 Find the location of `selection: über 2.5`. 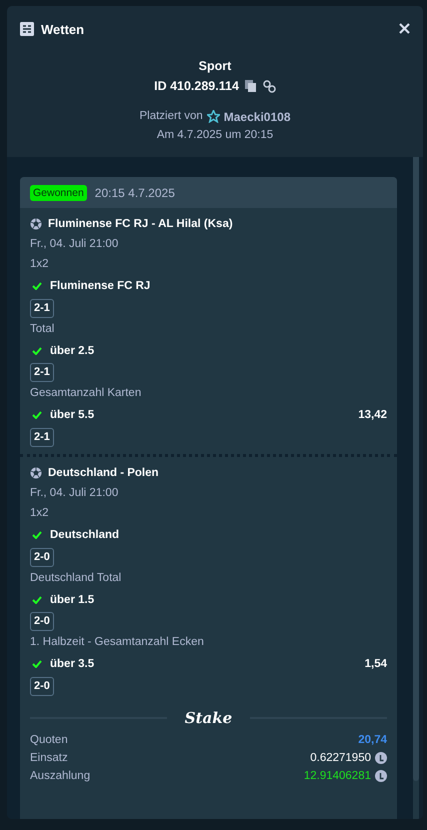

selection: über 2.5 is located at coordinates (73, 350).